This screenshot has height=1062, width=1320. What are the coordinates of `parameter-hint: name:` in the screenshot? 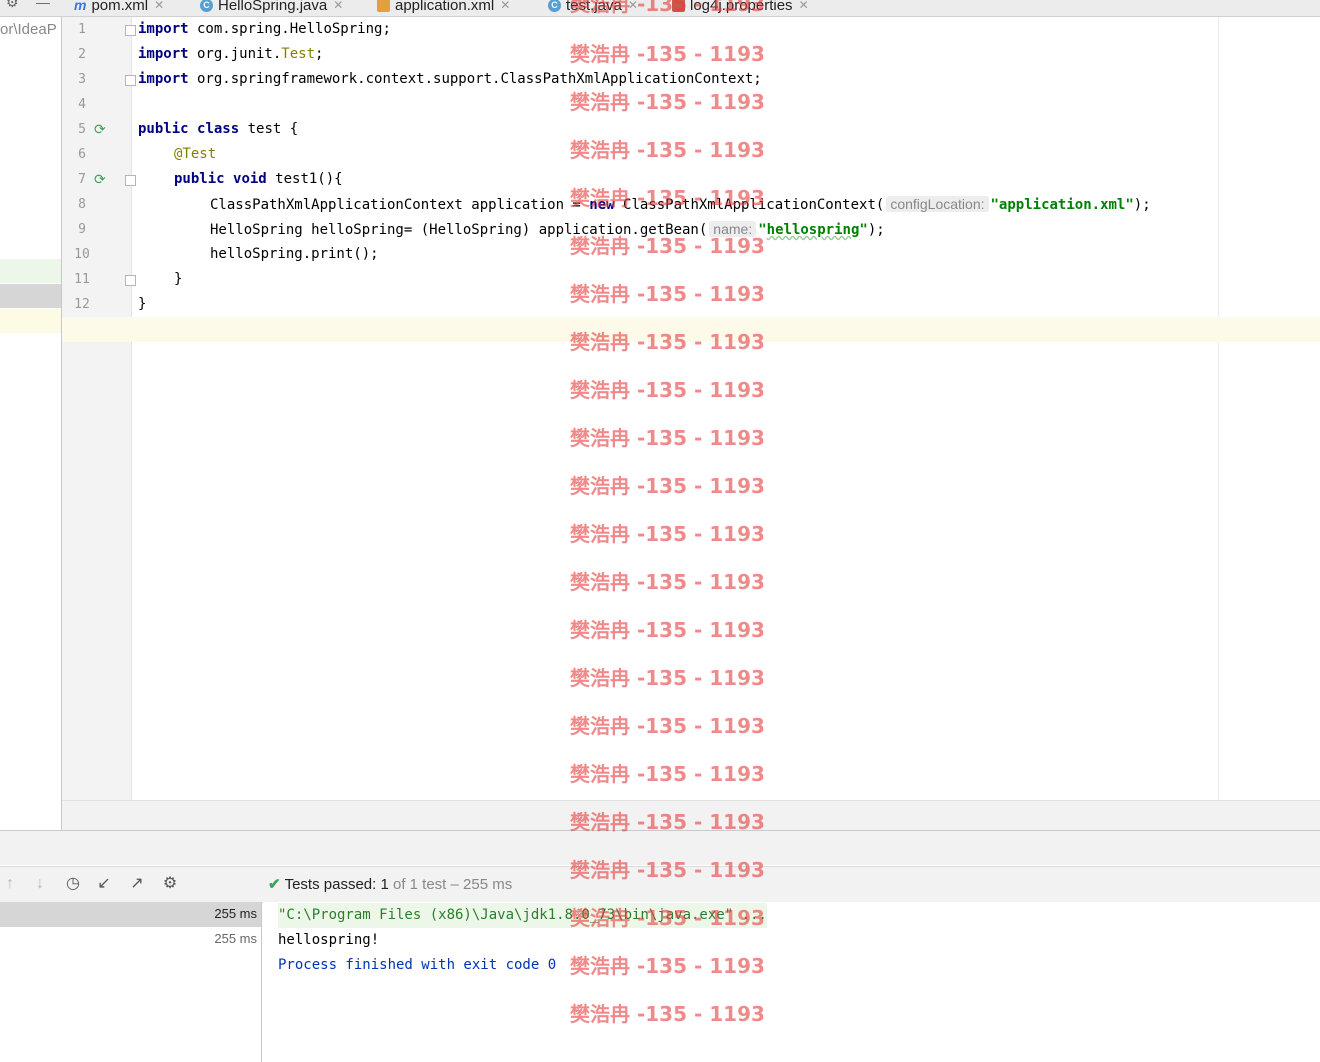 It's located at (733, 229).